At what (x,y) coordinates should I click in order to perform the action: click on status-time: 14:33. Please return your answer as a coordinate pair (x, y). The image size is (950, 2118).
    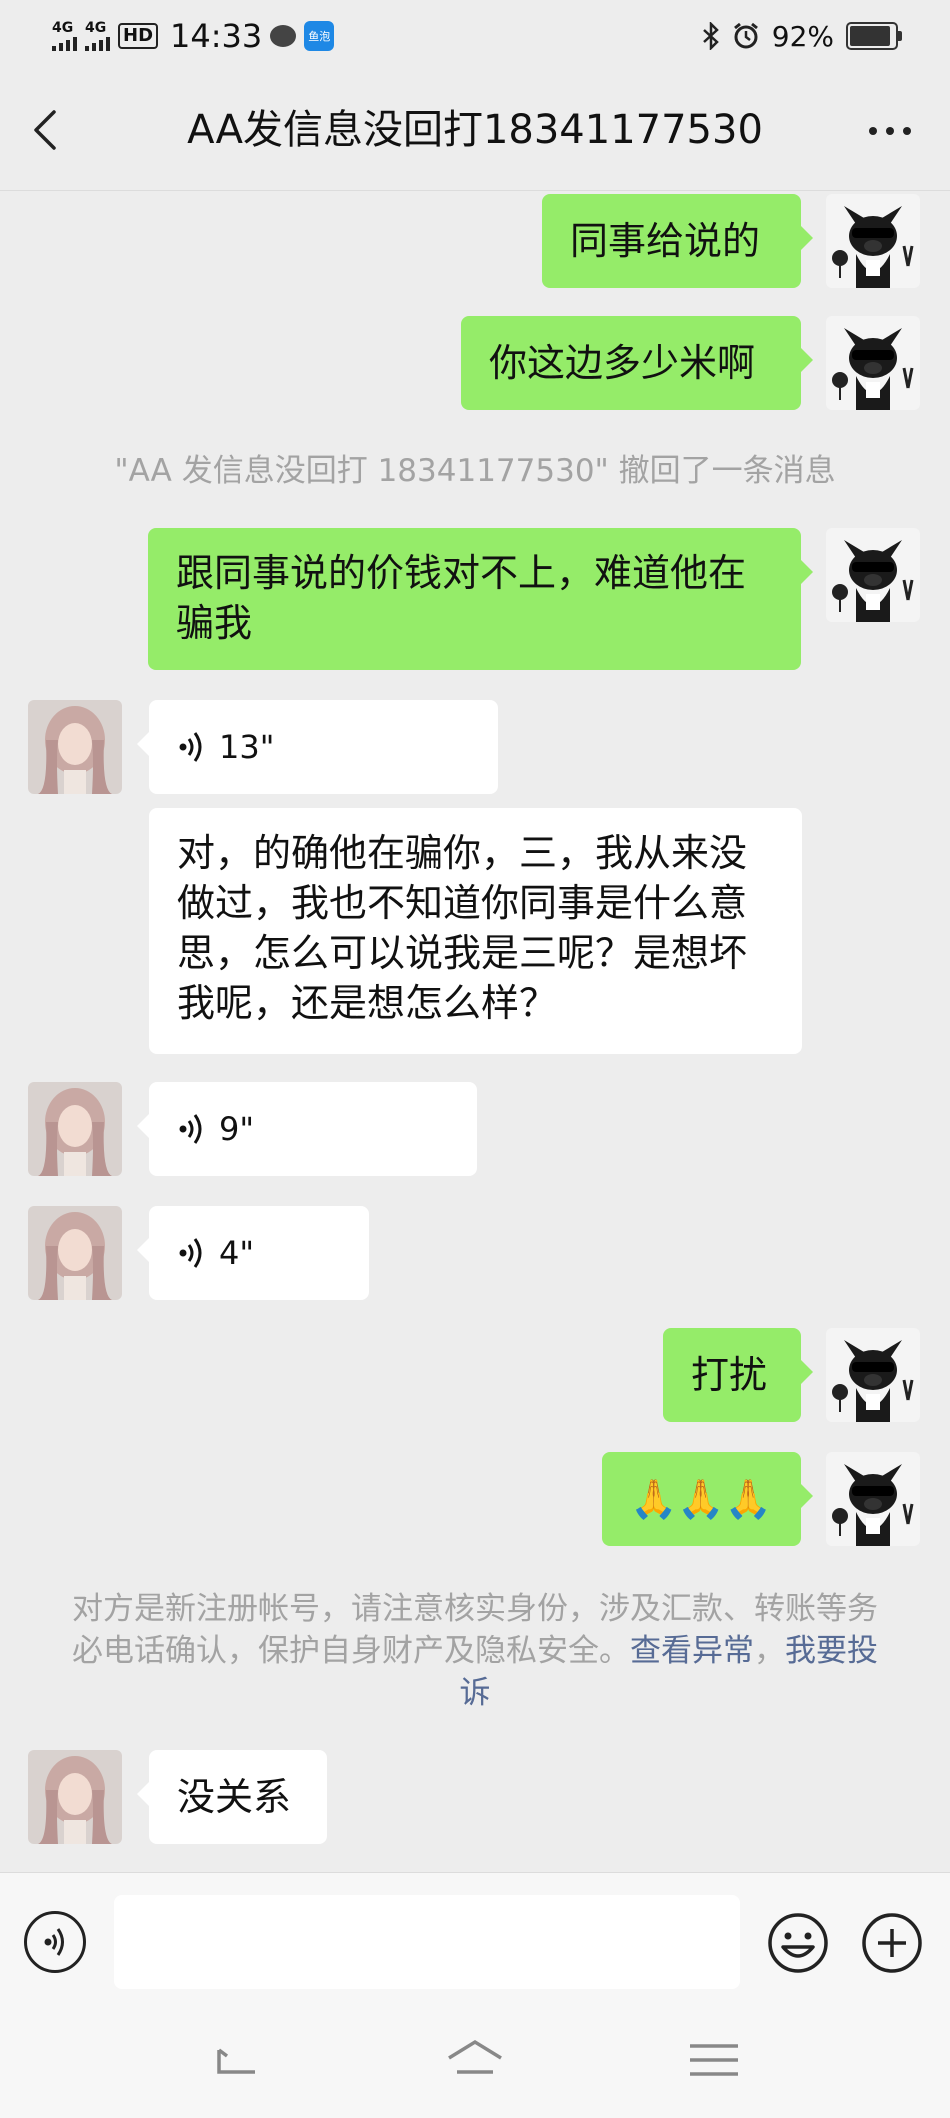
    Looking at the image, I should click on (216, 36).